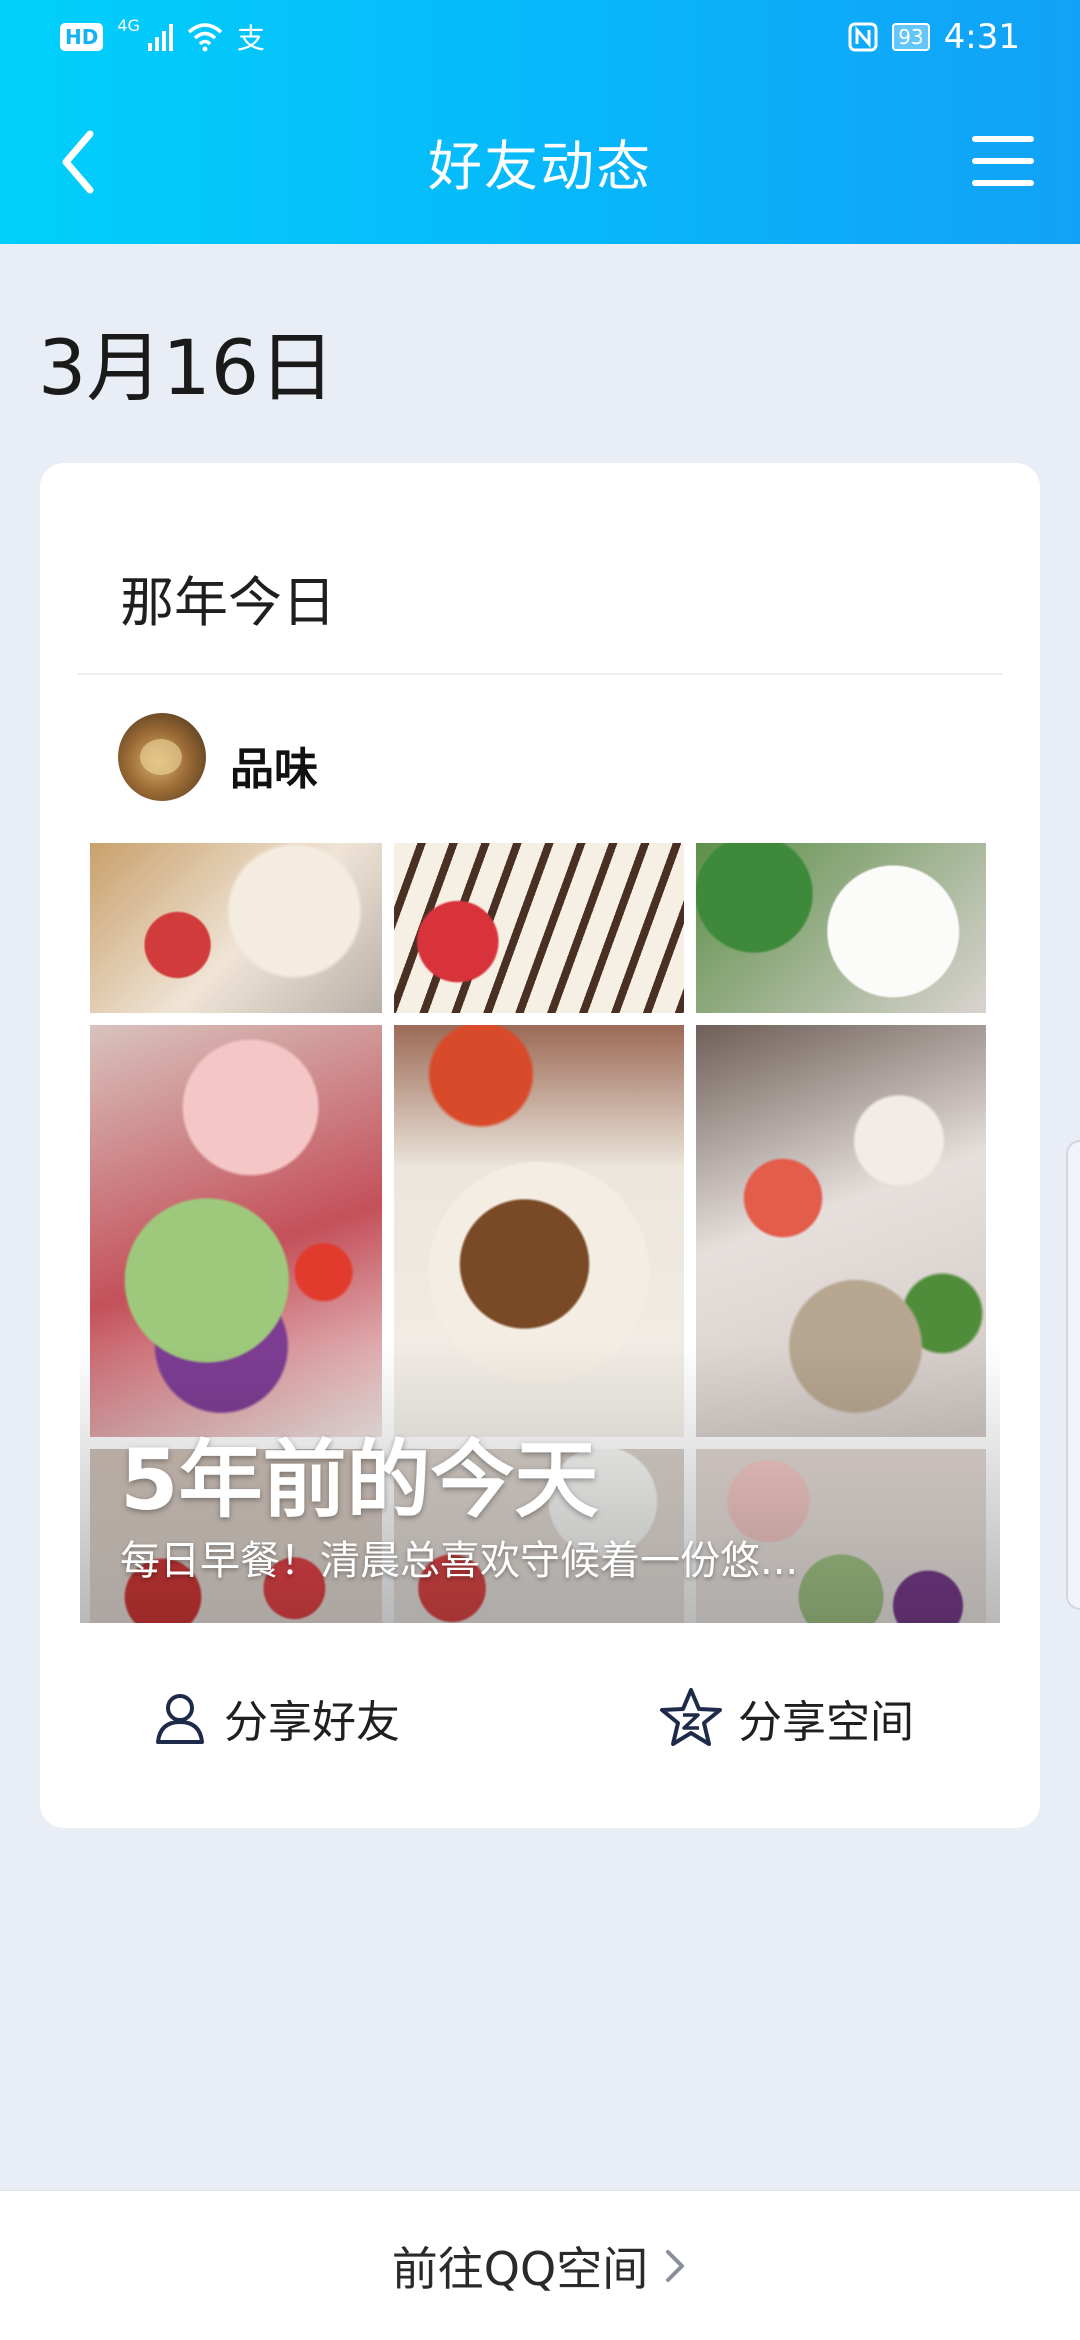 The height and width of the screenshot is (2340, 1080). I want to click on user-name: 品味, so click(274, 765).